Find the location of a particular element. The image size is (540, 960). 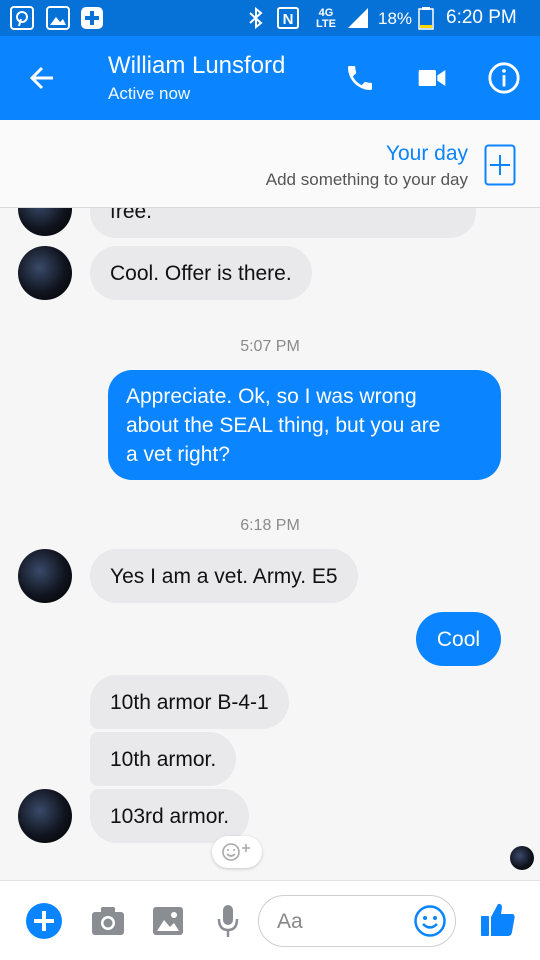

thumbs-up-icon is located at coordinates (498, 919).